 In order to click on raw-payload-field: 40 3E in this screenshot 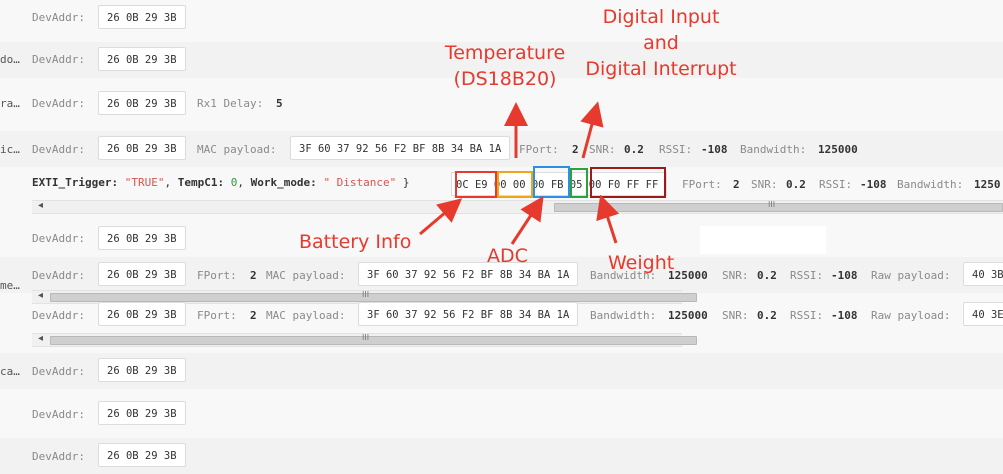, I will do `click(983, 314)`.